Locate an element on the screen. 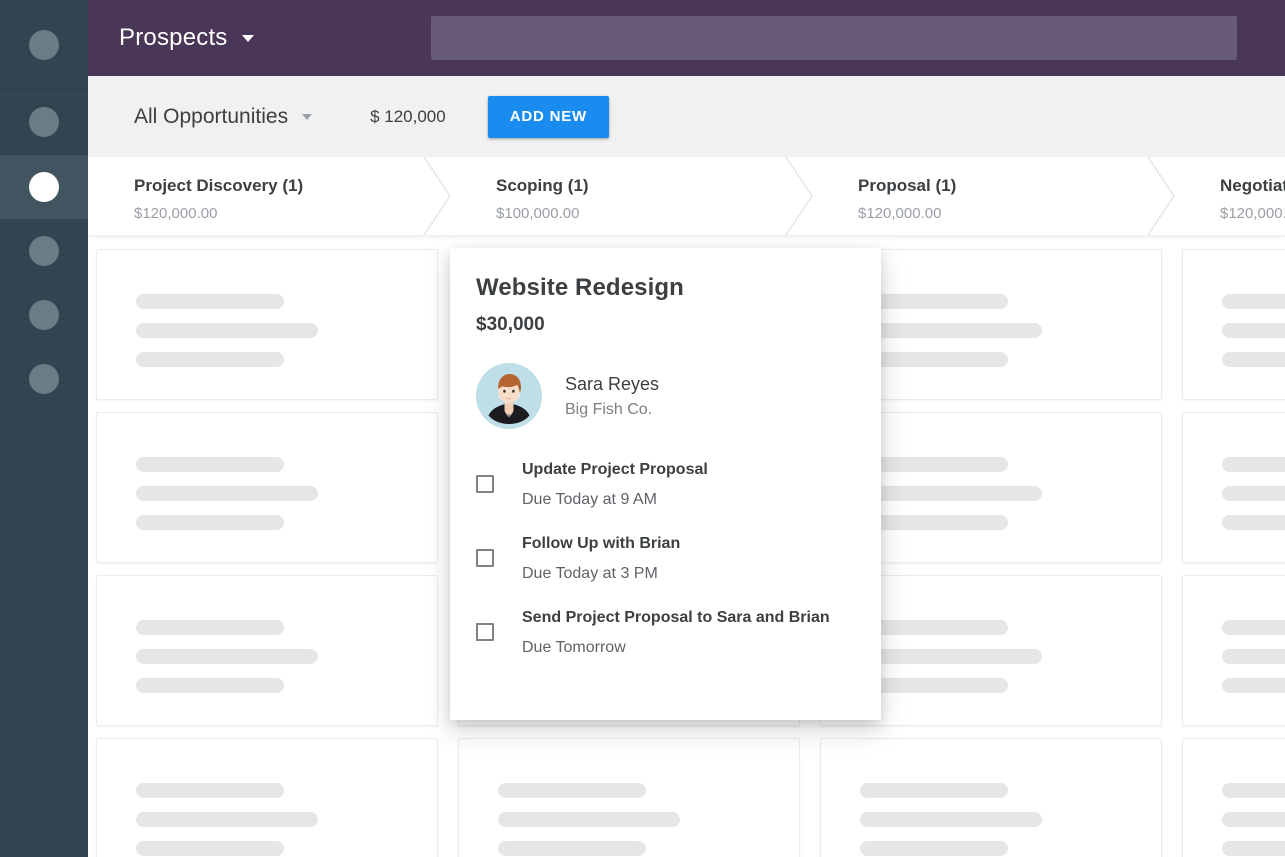 The width and height of the screenshot is (1285, 857). contact-text: Sara Reyes Big Fish Co. is located at coordinates (612, 396).